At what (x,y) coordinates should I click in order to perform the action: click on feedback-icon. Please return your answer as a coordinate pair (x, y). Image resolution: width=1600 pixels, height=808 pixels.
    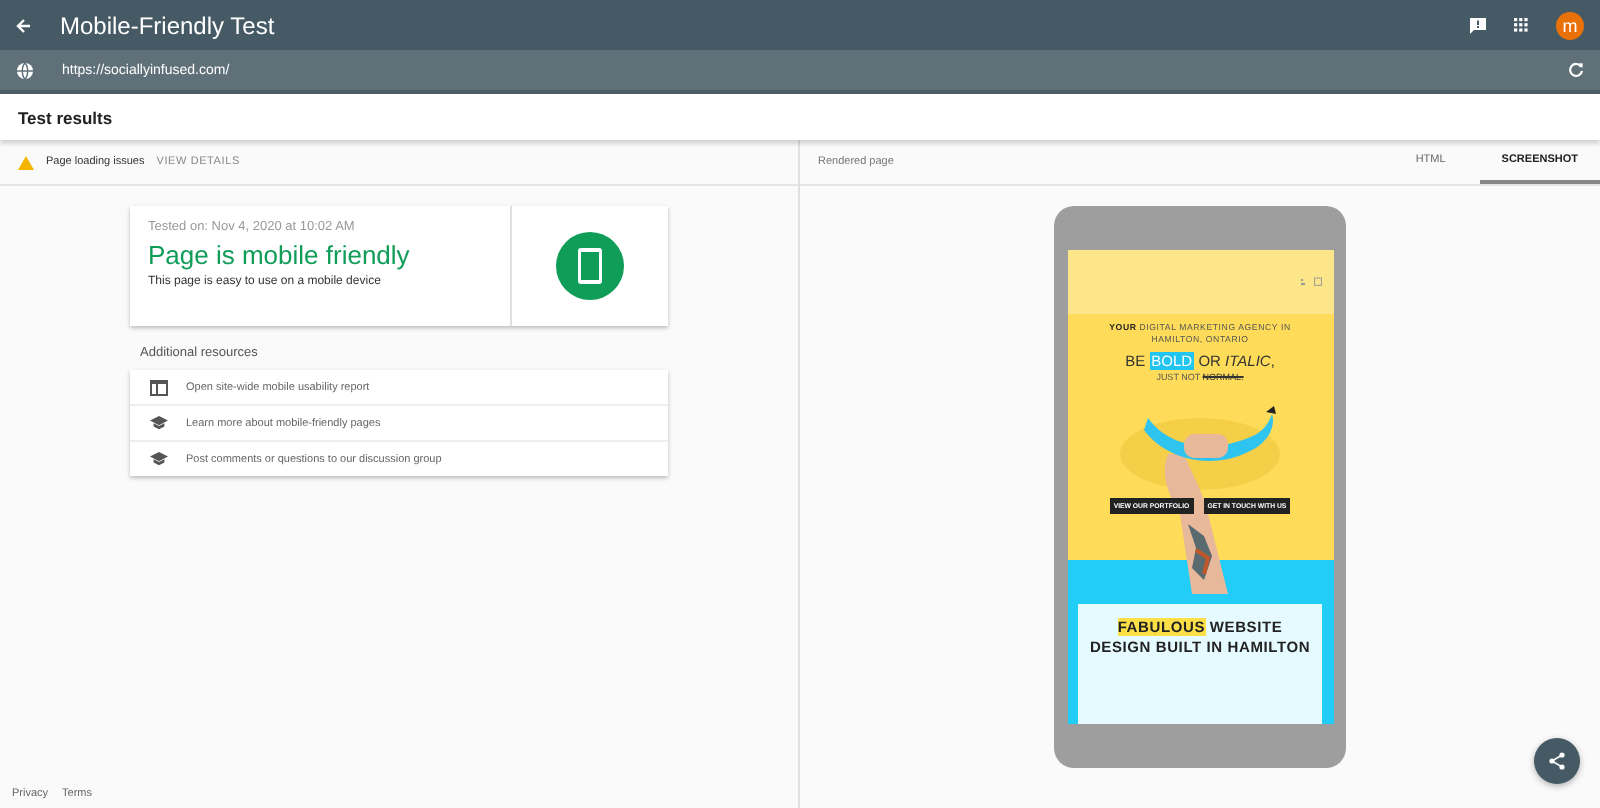
    Looking at the image, I should click on (1478, 25).